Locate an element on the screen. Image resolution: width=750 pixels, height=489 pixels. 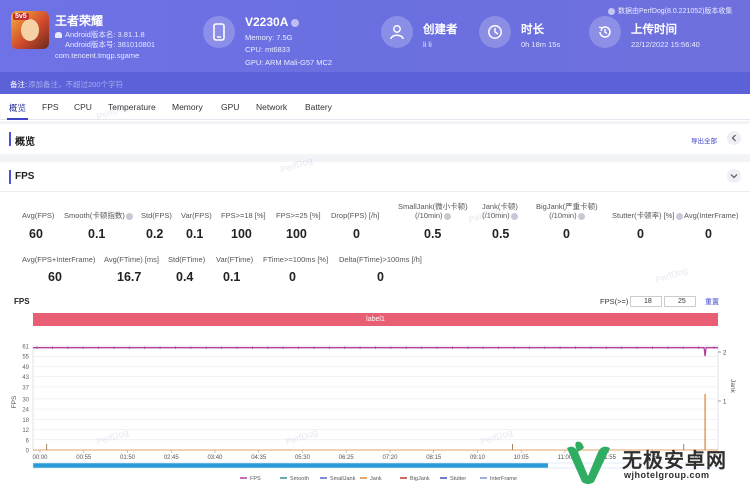
overview-header: 概览 导出全部 is located at coordinates (375, 139).